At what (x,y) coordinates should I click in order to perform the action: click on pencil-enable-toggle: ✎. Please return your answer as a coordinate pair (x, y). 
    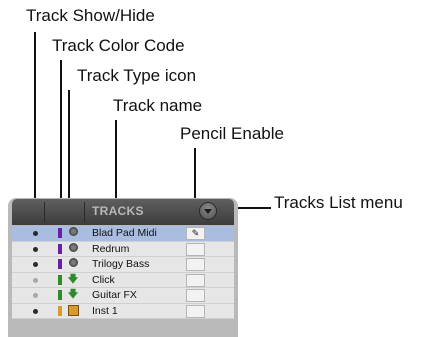
    Looking at the image, I should click on (195, 233).